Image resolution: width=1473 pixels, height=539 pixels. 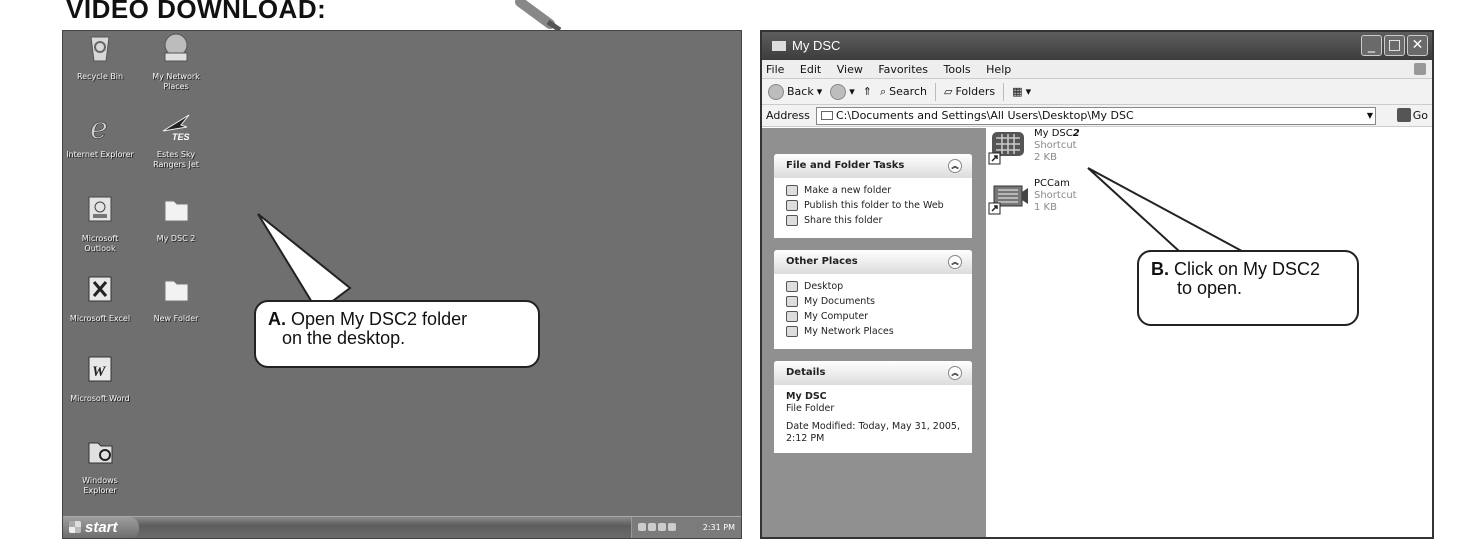 I want to click on toolbar: Back ▾ ▾ ⇑ ⌕ Search ▱ Folders ▦ ▾, so click(x=1097, y=92).